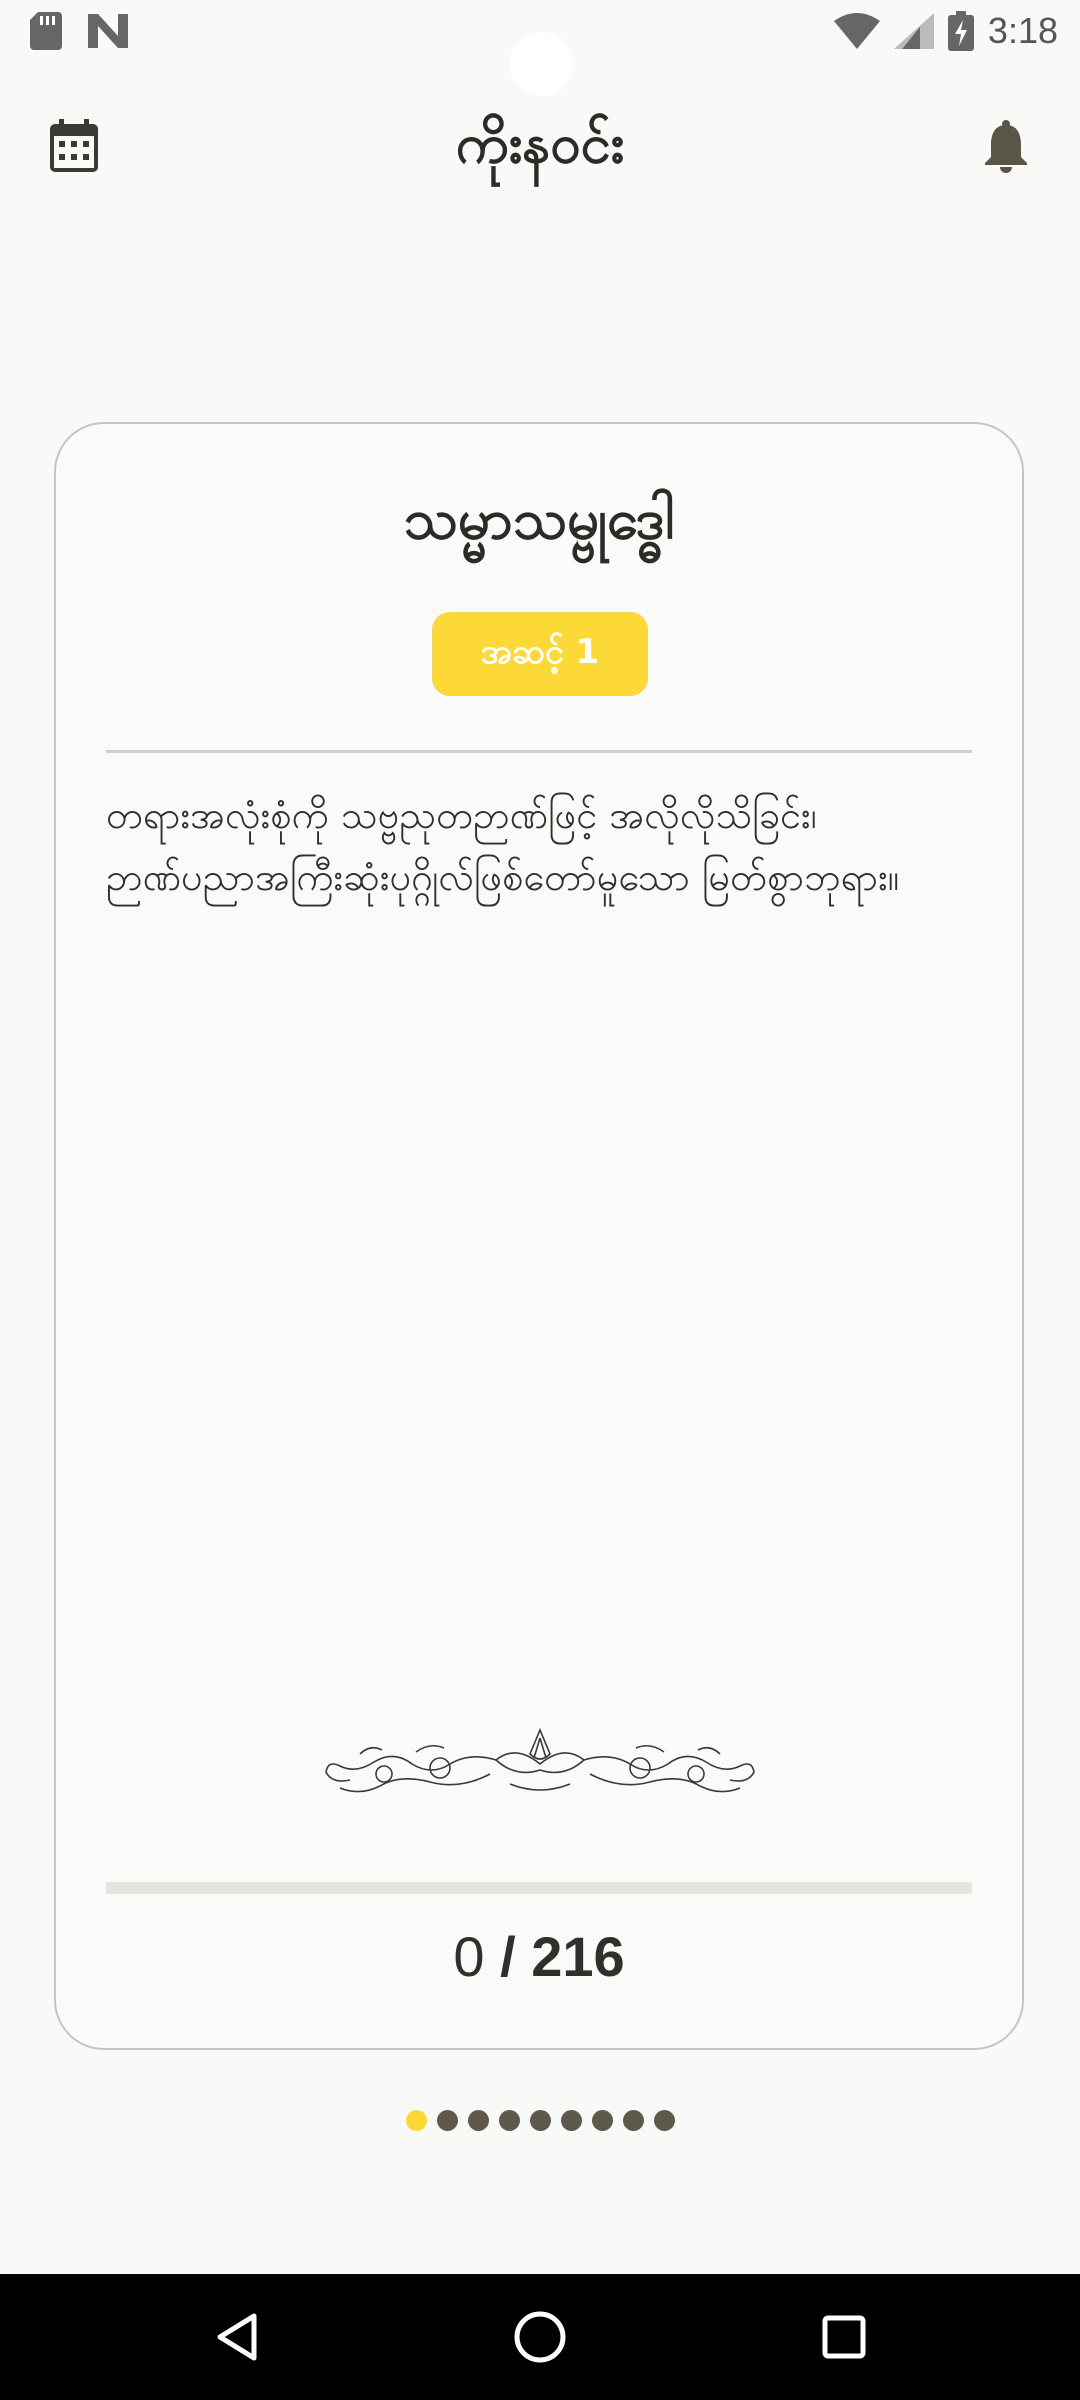 Image resolution: width=1080 pixels, height=2400 pixels. Describe the element at coordinates (540, 1760) in the screenshot. I see `floral-ornament-icon` at that location.